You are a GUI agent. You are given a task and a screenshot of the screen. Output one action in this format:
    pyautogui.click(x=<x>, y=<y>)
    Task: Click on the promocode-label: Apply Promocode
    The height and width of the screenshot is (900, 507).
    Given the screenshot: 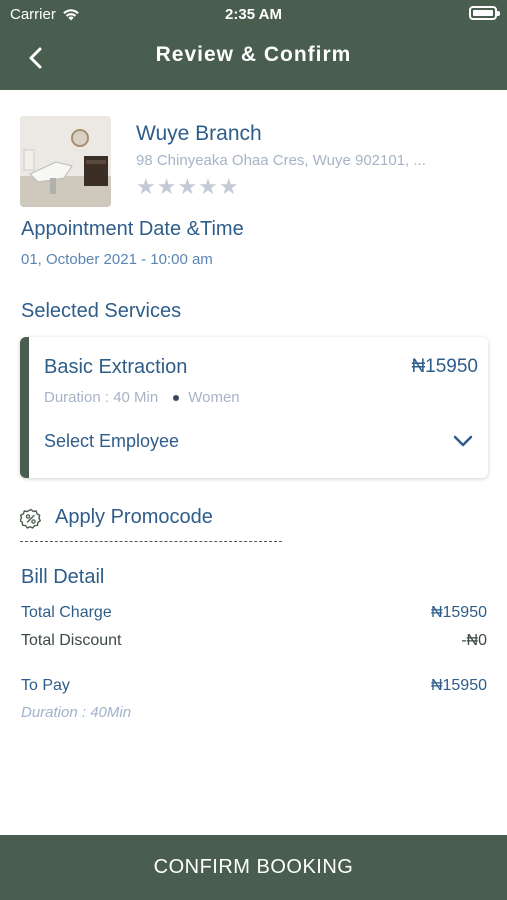 What is the action you would take?
    pyautogui.click(x=134, y=517)
    